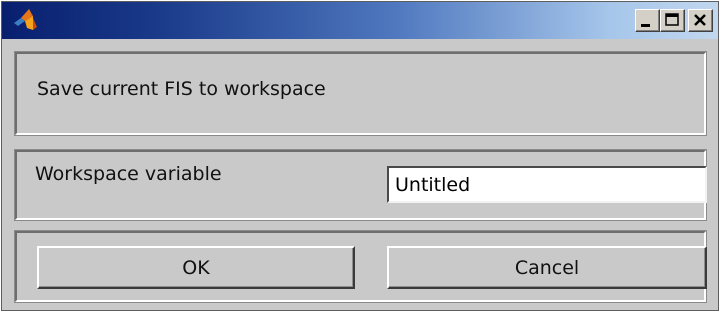 This screenshot has height=315, width=722. I want to click on minimize-button, so click(647, 20).